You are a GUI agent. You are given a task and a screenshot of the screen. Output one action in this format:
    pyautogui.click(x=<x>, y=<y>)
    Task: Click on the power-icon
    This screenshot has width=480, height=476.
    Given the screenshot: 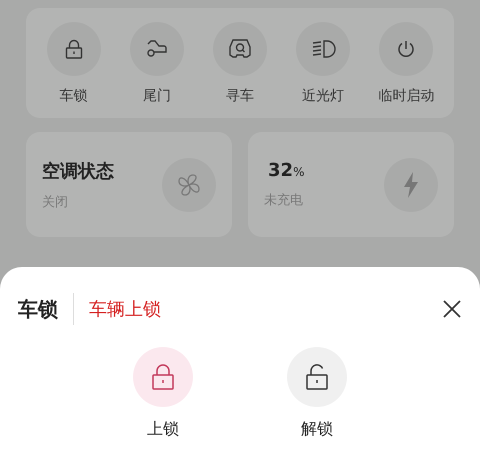 What is the action you would take?
    pyautogui.click(x=406, y=49)
    